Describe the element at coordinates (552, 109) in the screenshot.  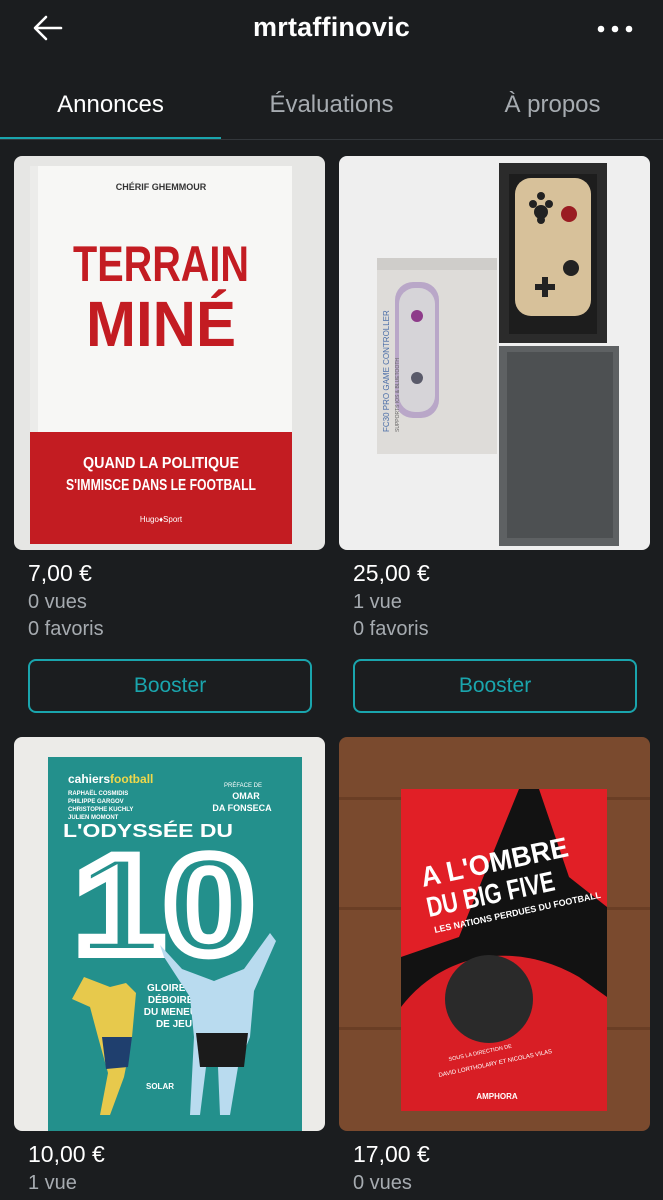
I see `tab-a-propos: À propos` at that location.